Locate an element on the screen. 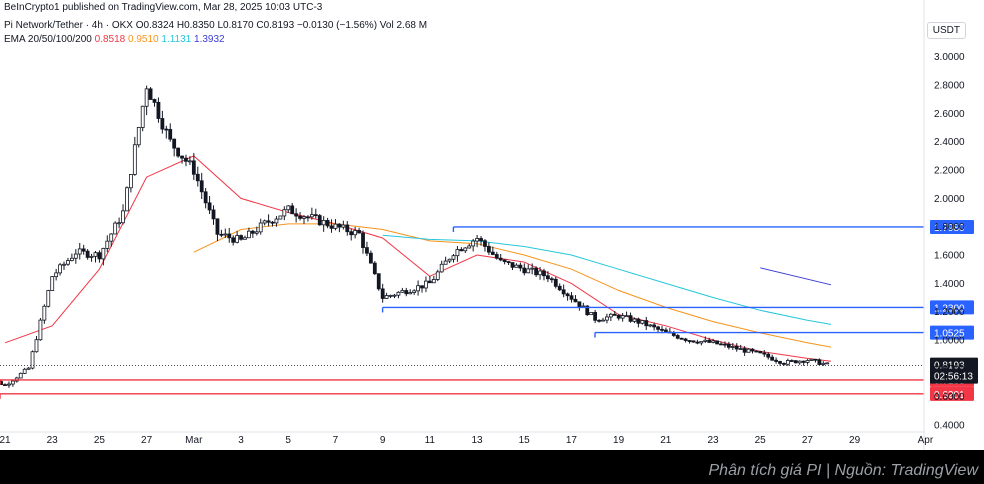  x-tick-label: 19 is located at coordinates (619, 440).